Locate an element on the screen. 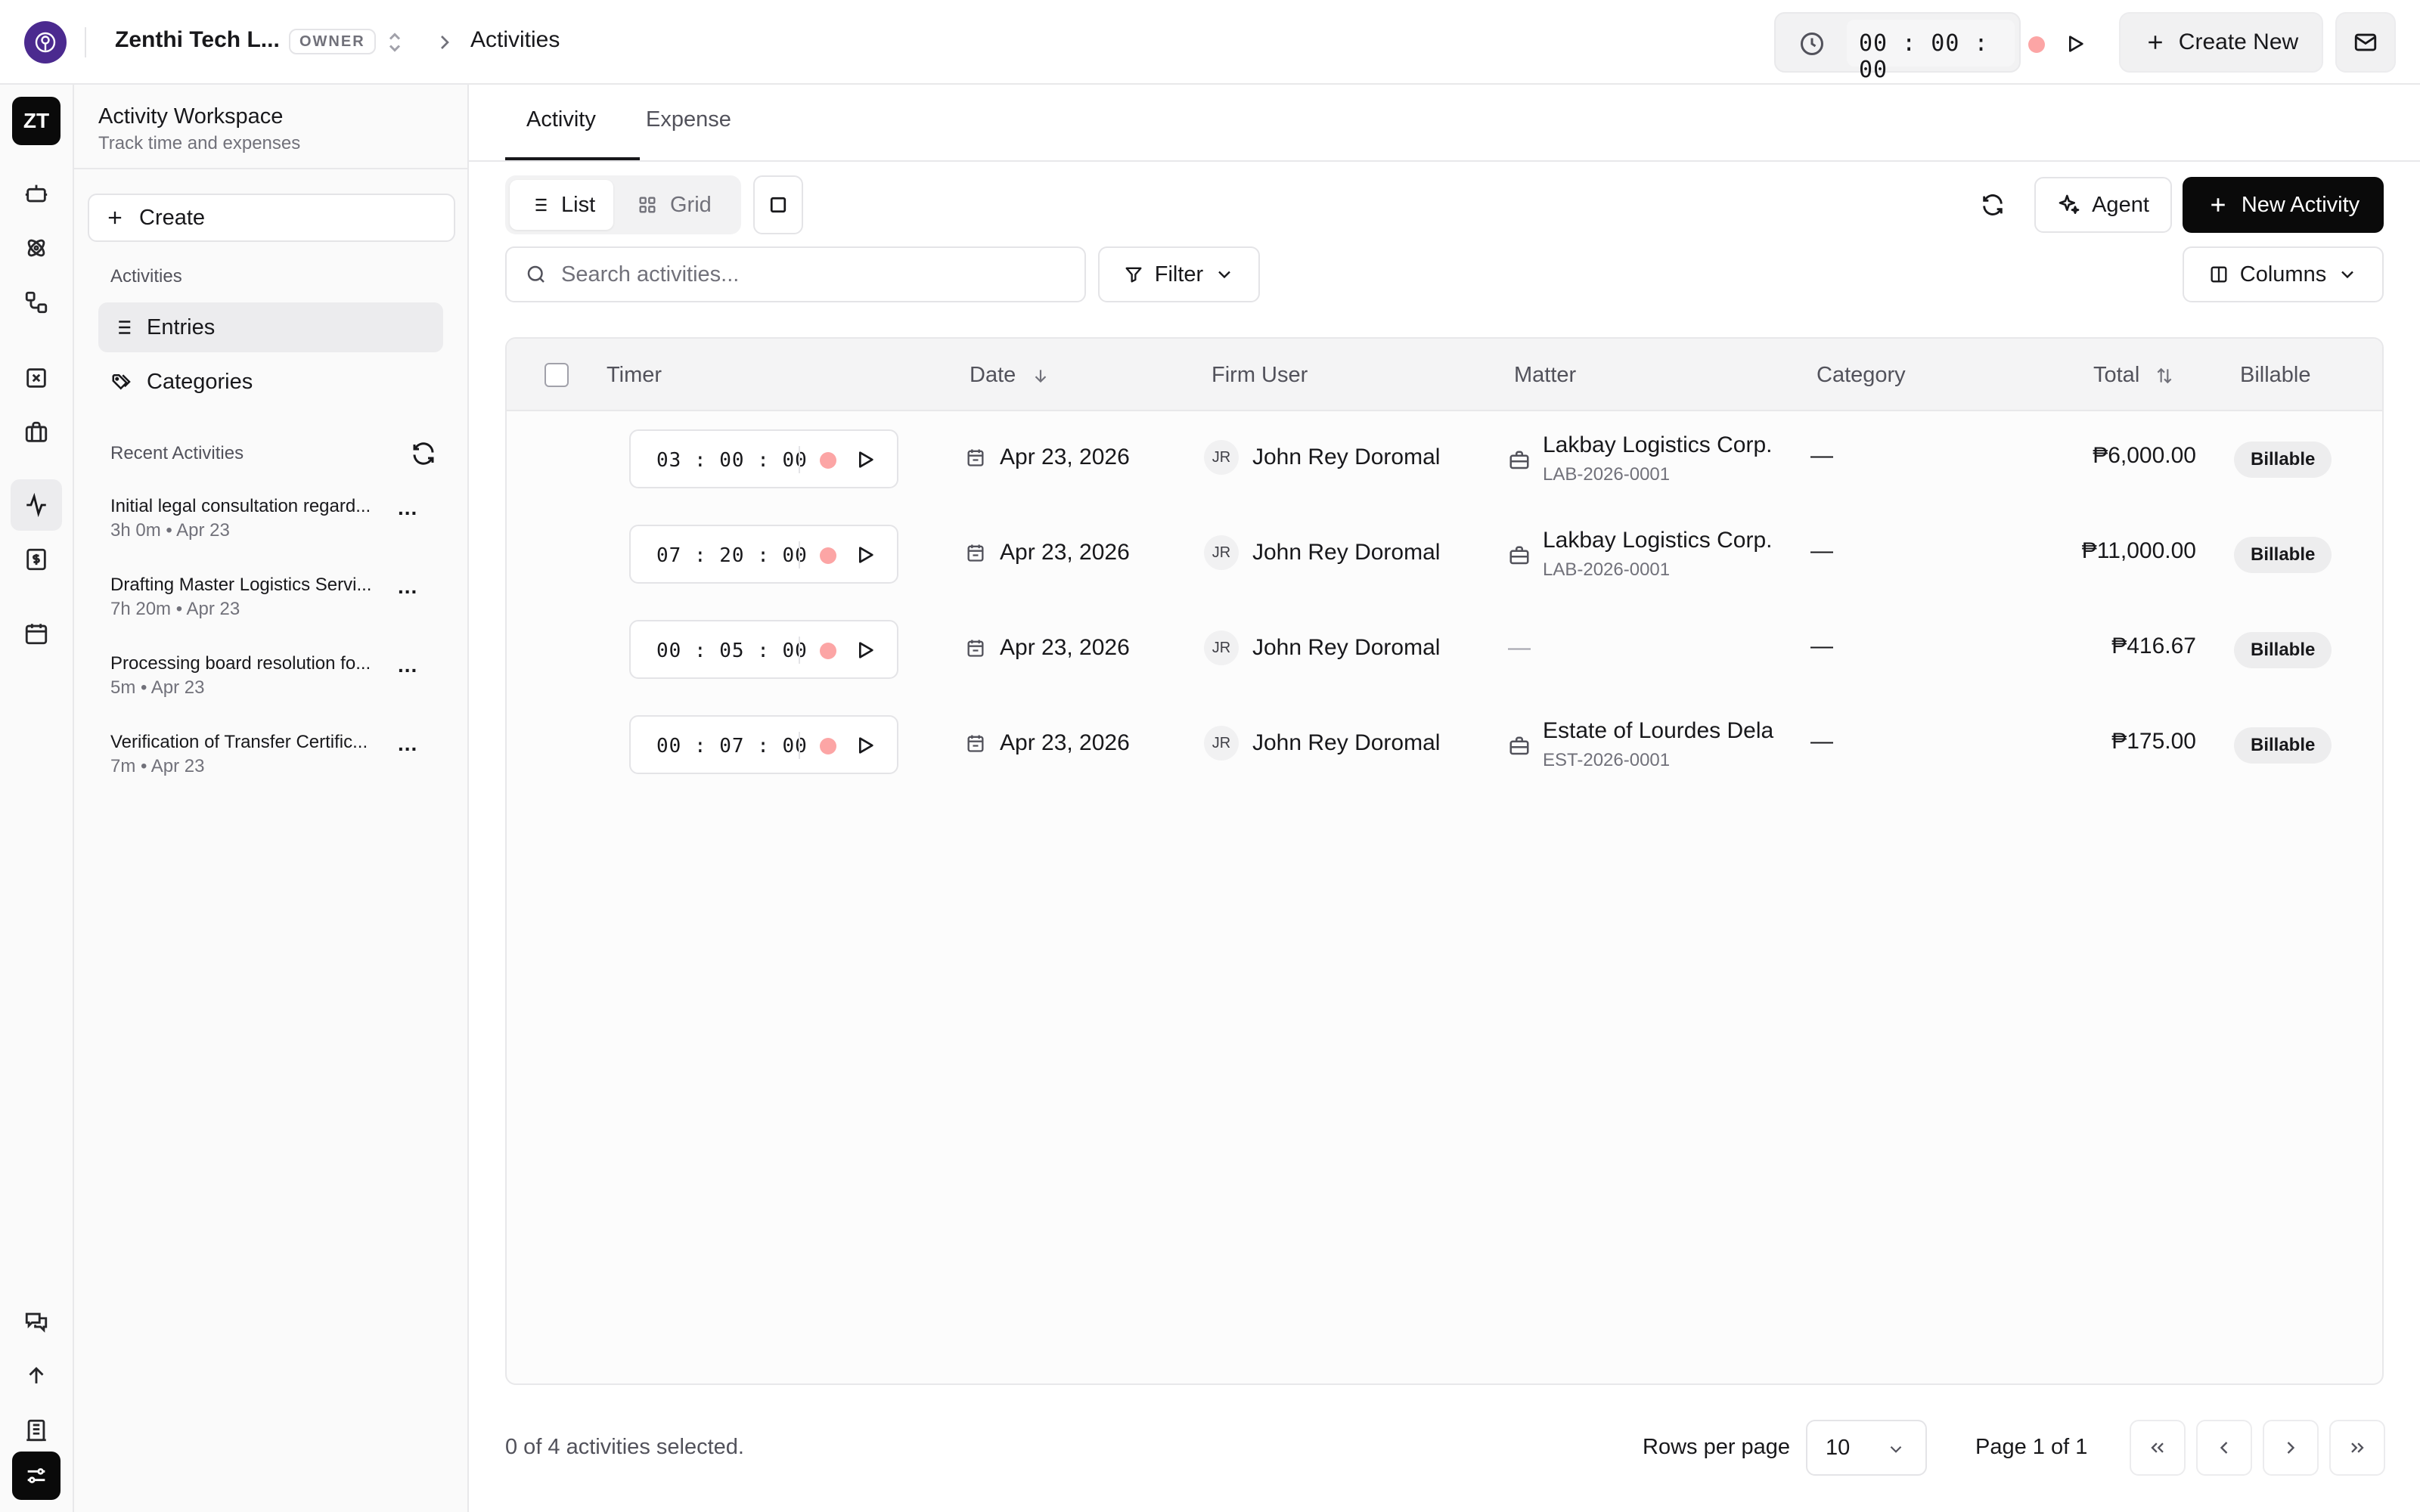  row-timer-value: 03 : 00 : 00 is located at coordinates (732, 460).